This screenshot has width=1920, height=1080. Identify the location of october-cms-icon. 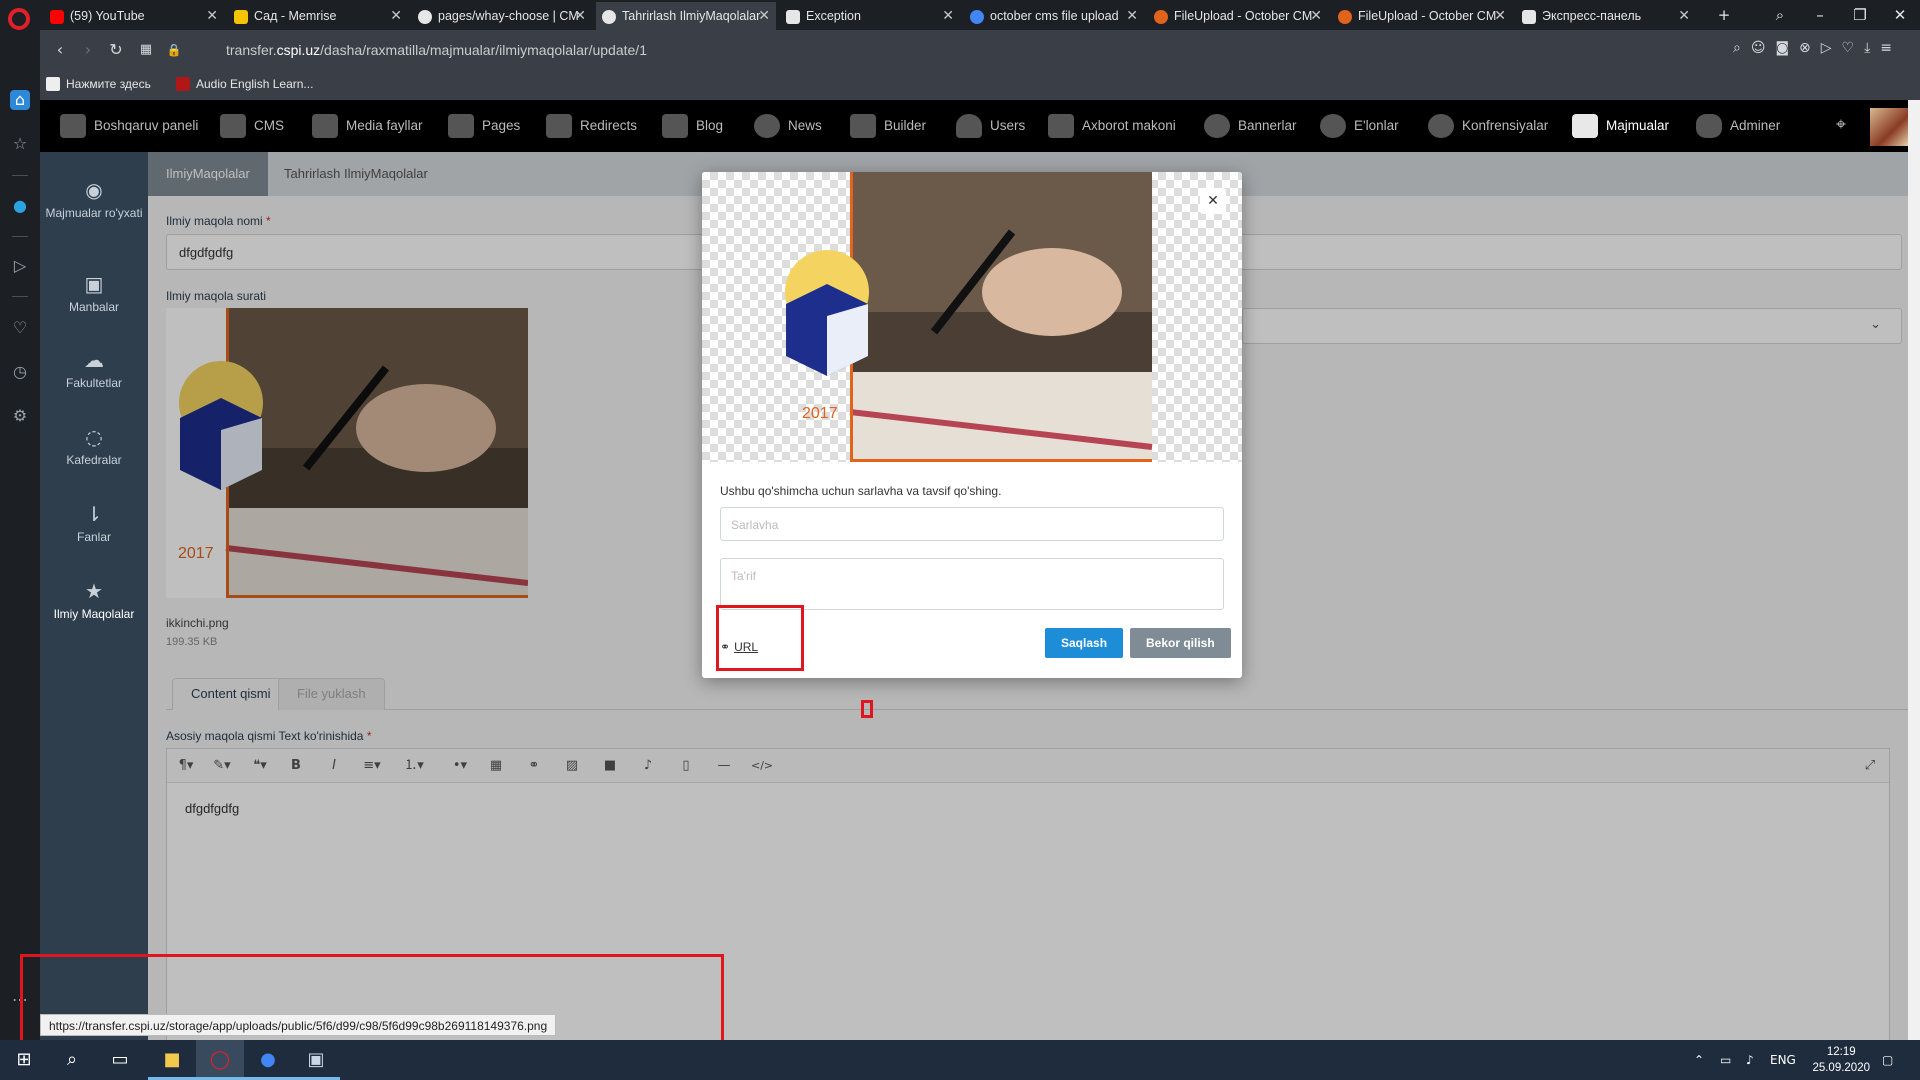
(1161, 17).